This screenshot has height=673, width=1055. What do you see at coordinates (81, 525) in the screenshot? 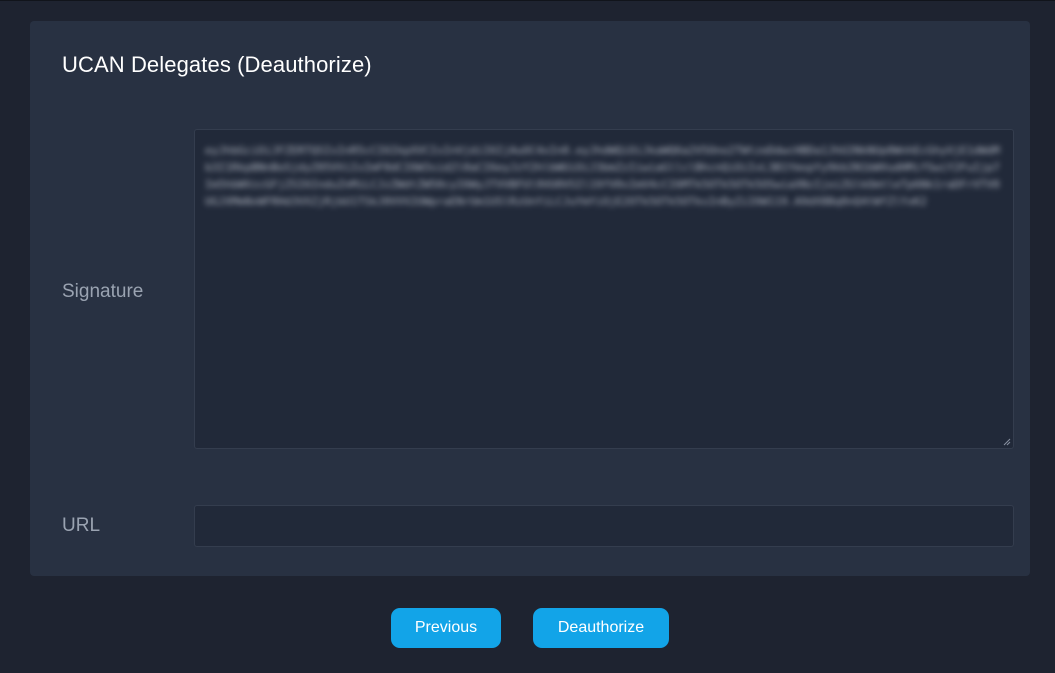
I see `url-label: URL` at bounding box center [81, 525].